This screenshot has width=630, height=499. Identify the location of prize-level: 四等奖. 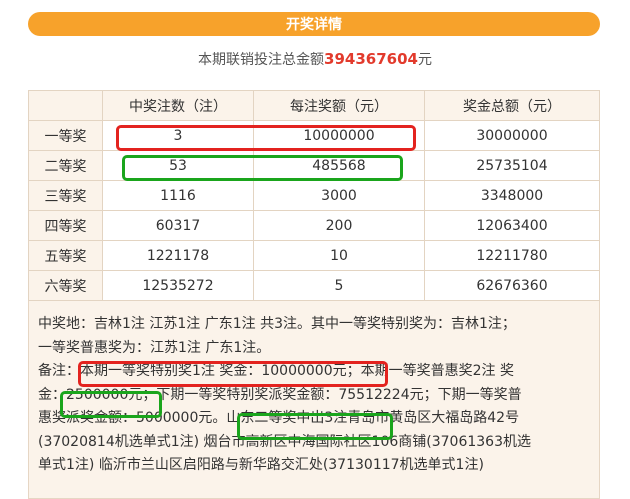
(65, 225).